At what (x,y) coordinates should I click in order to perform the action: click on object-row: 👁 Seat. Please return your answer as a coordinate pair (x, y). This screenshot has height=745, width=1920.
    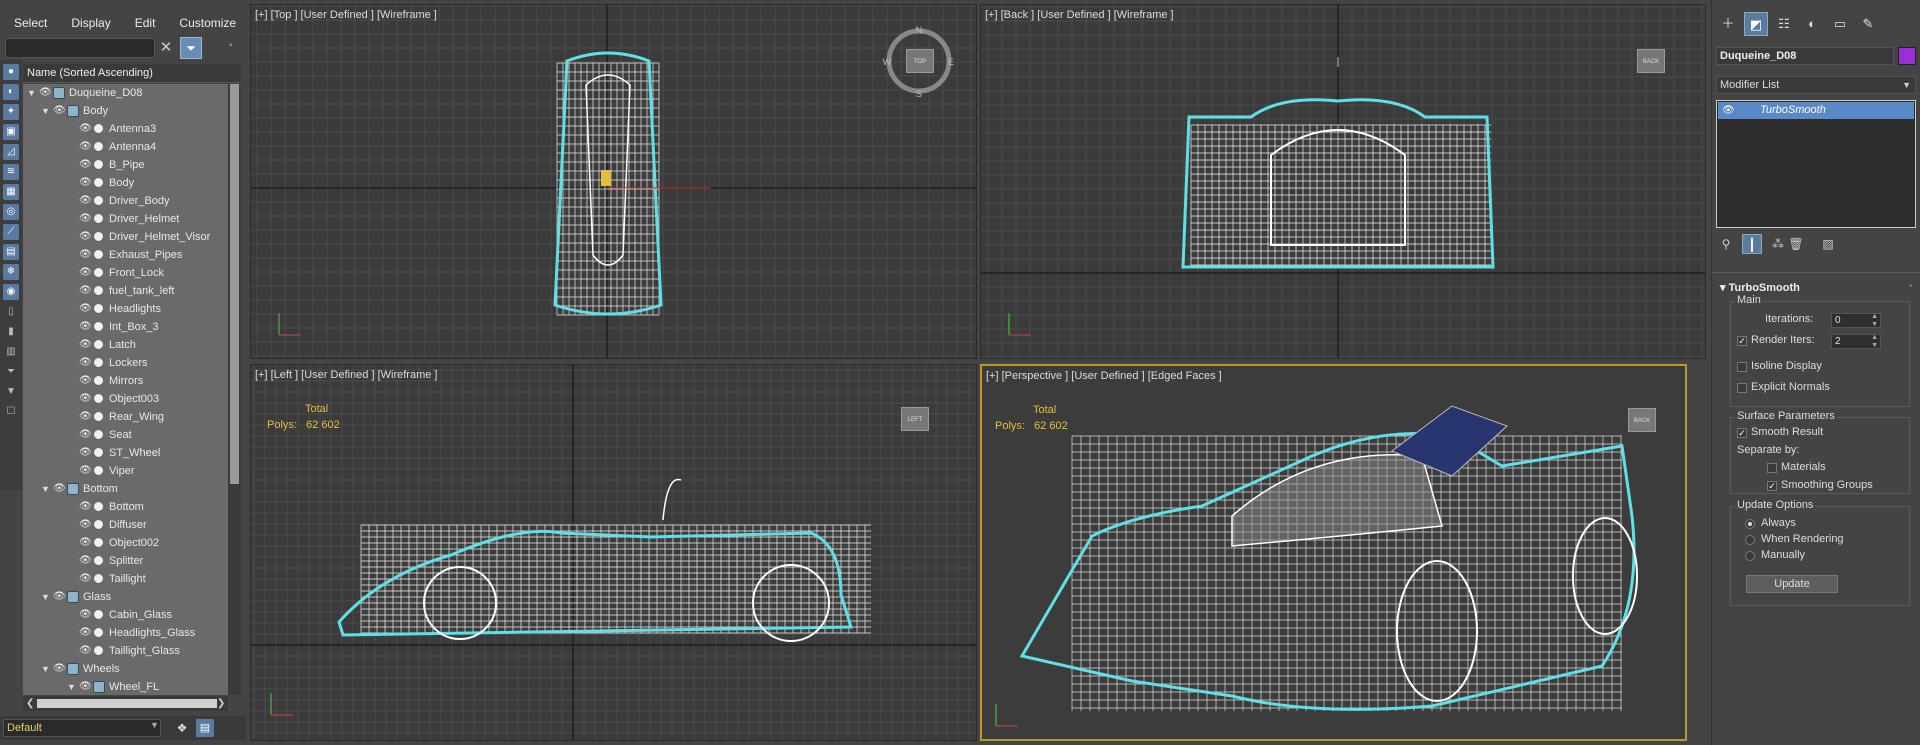
    Looking at the image, I should click on (125, 435).